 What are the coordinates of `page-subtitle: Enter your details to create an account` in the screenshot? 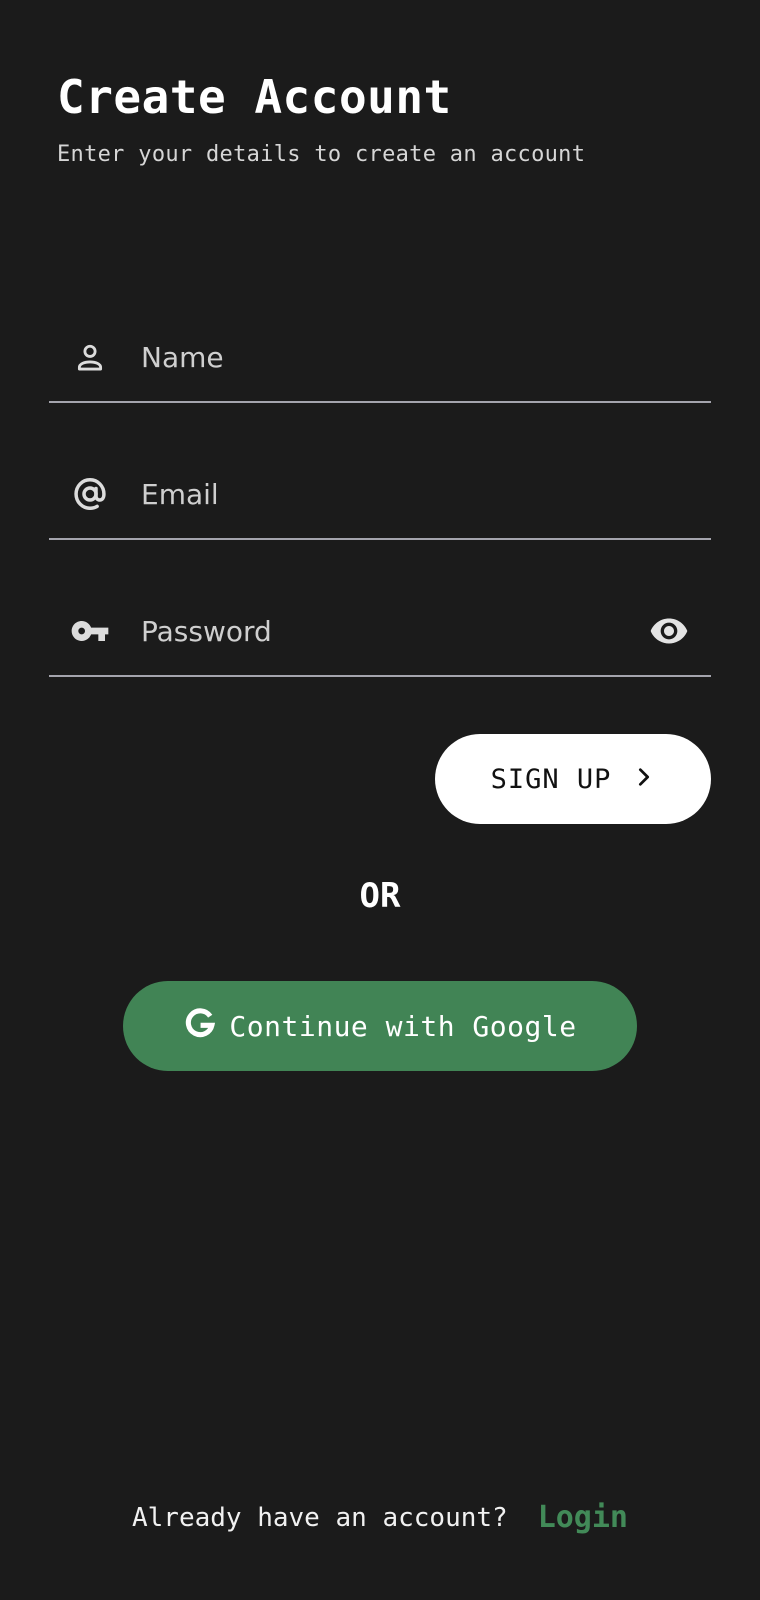 It's located at (321, 154).